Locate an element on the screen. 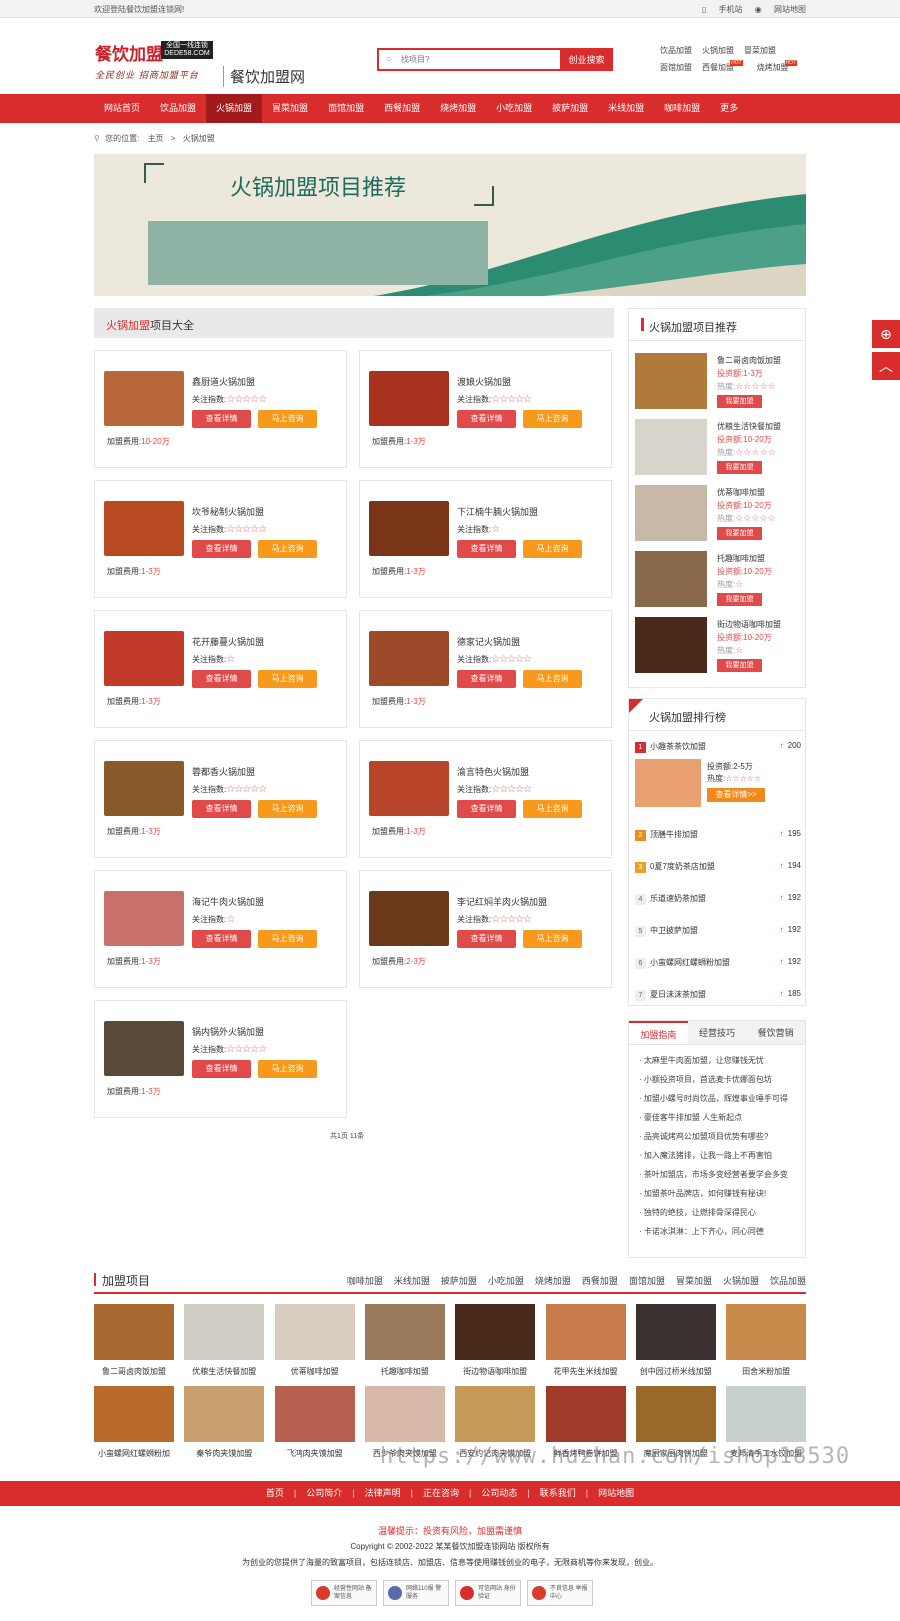  article-link: · 卡诺冰淇淋：上下齐心，同心同德 is located at coordinates (722, 1235).